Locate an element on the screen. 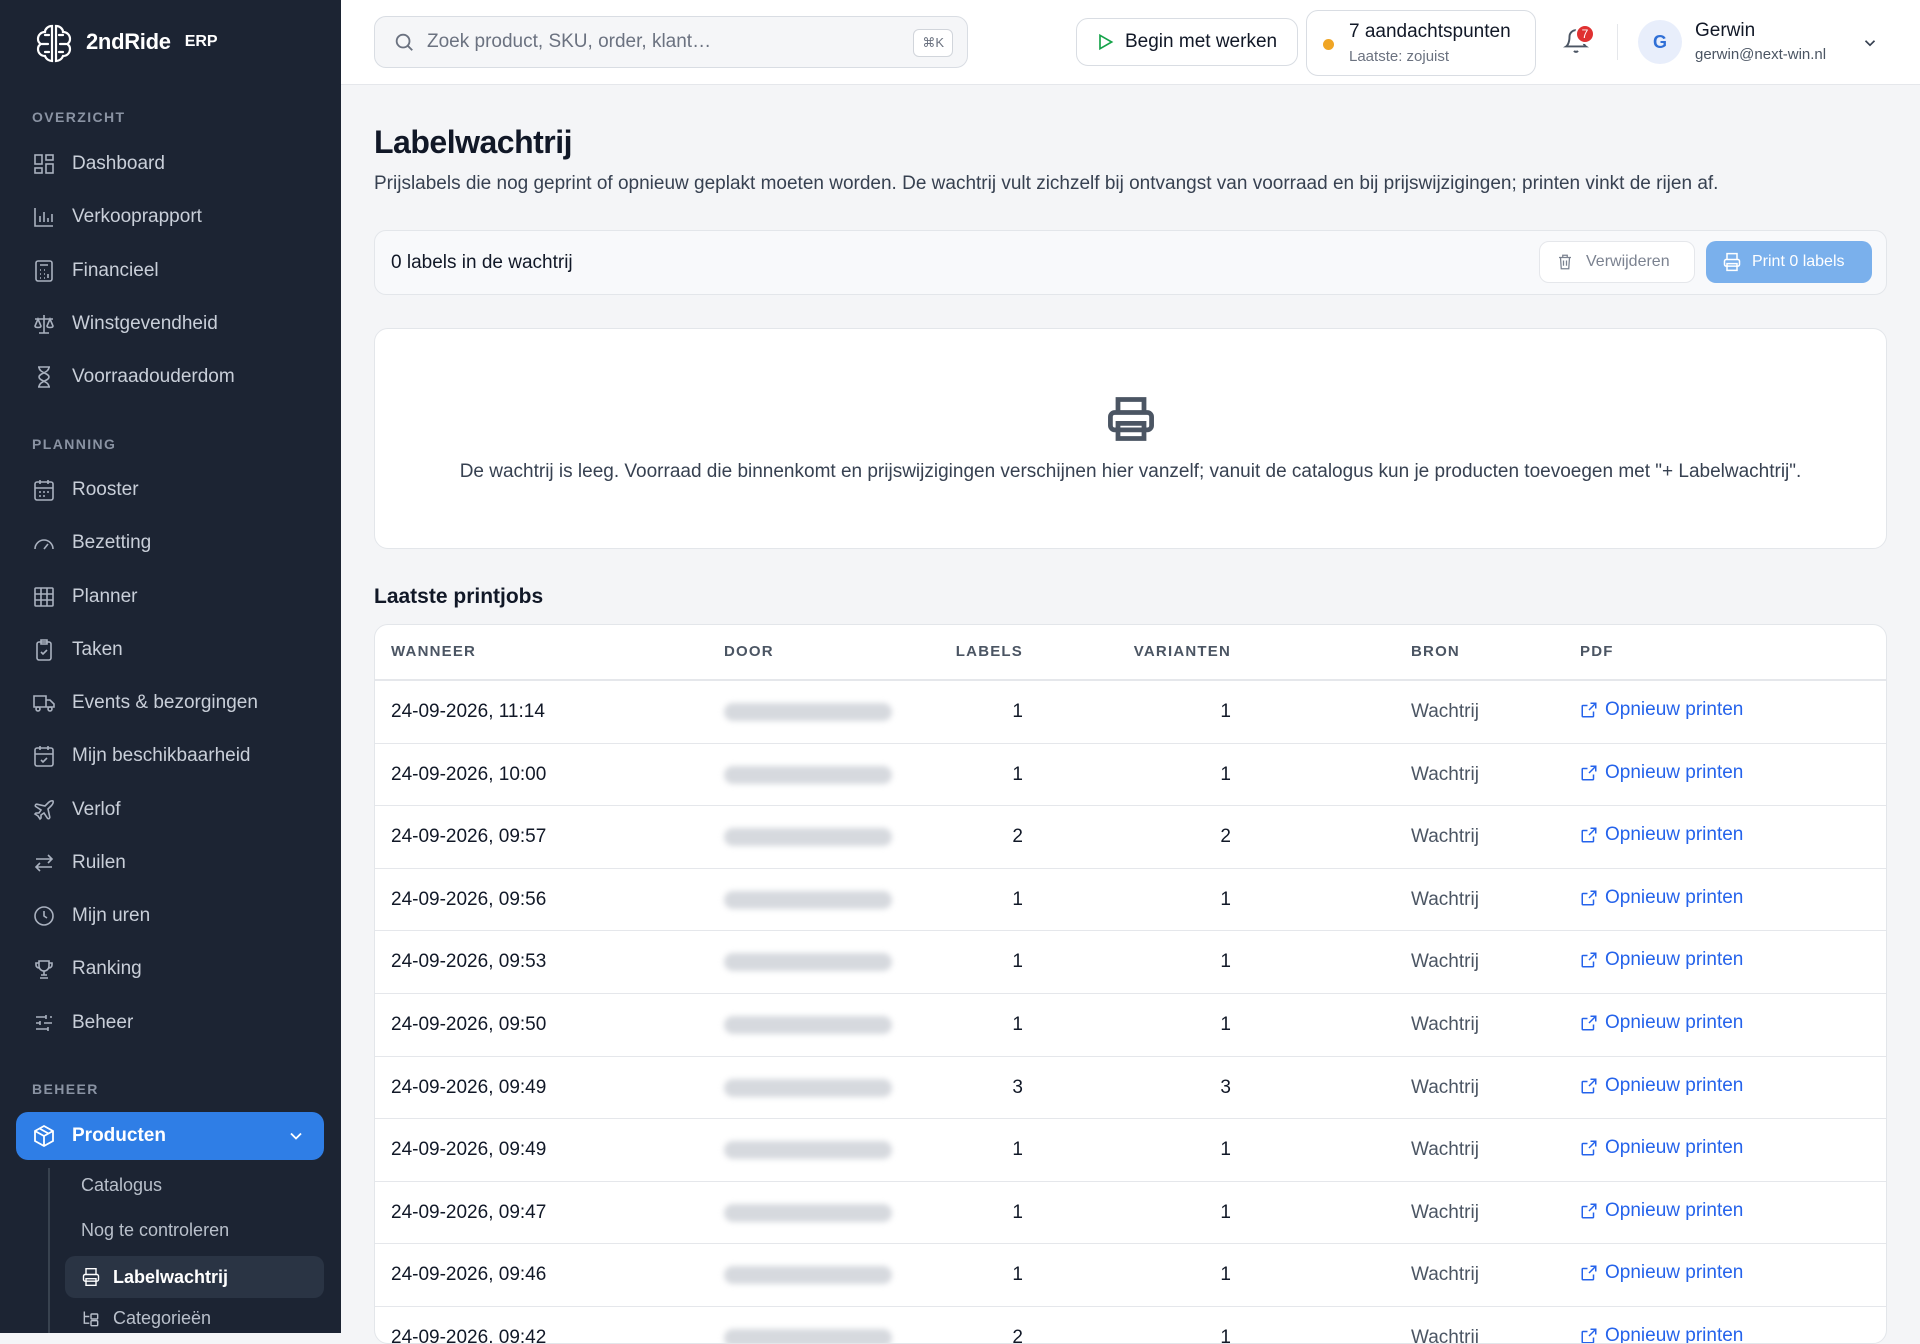  sidebar-subitem-catalogus: Catalogus is located at coordinates (121, 1185).